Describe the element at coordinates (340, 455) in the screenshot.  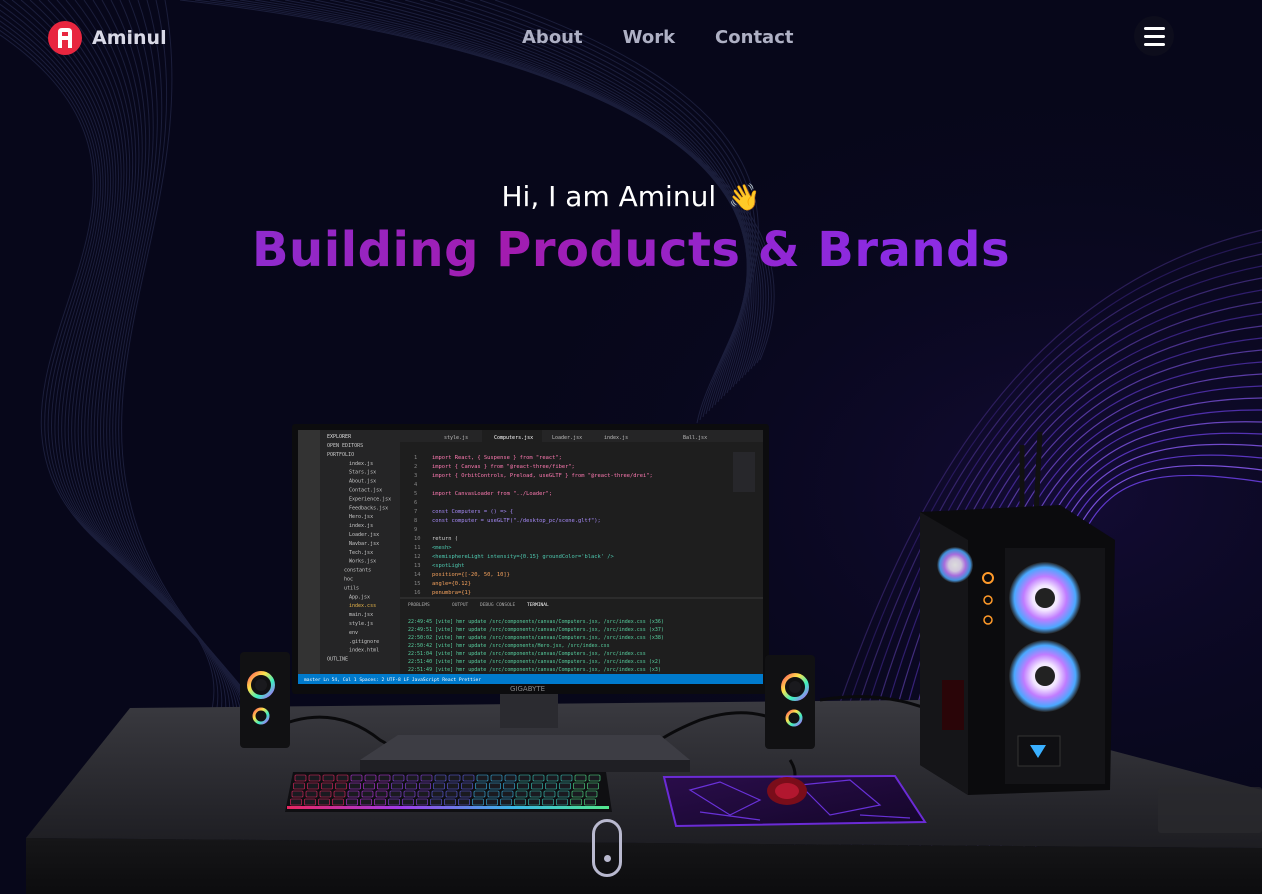
I see `explorer-item: PORTFOLIO` at that location.